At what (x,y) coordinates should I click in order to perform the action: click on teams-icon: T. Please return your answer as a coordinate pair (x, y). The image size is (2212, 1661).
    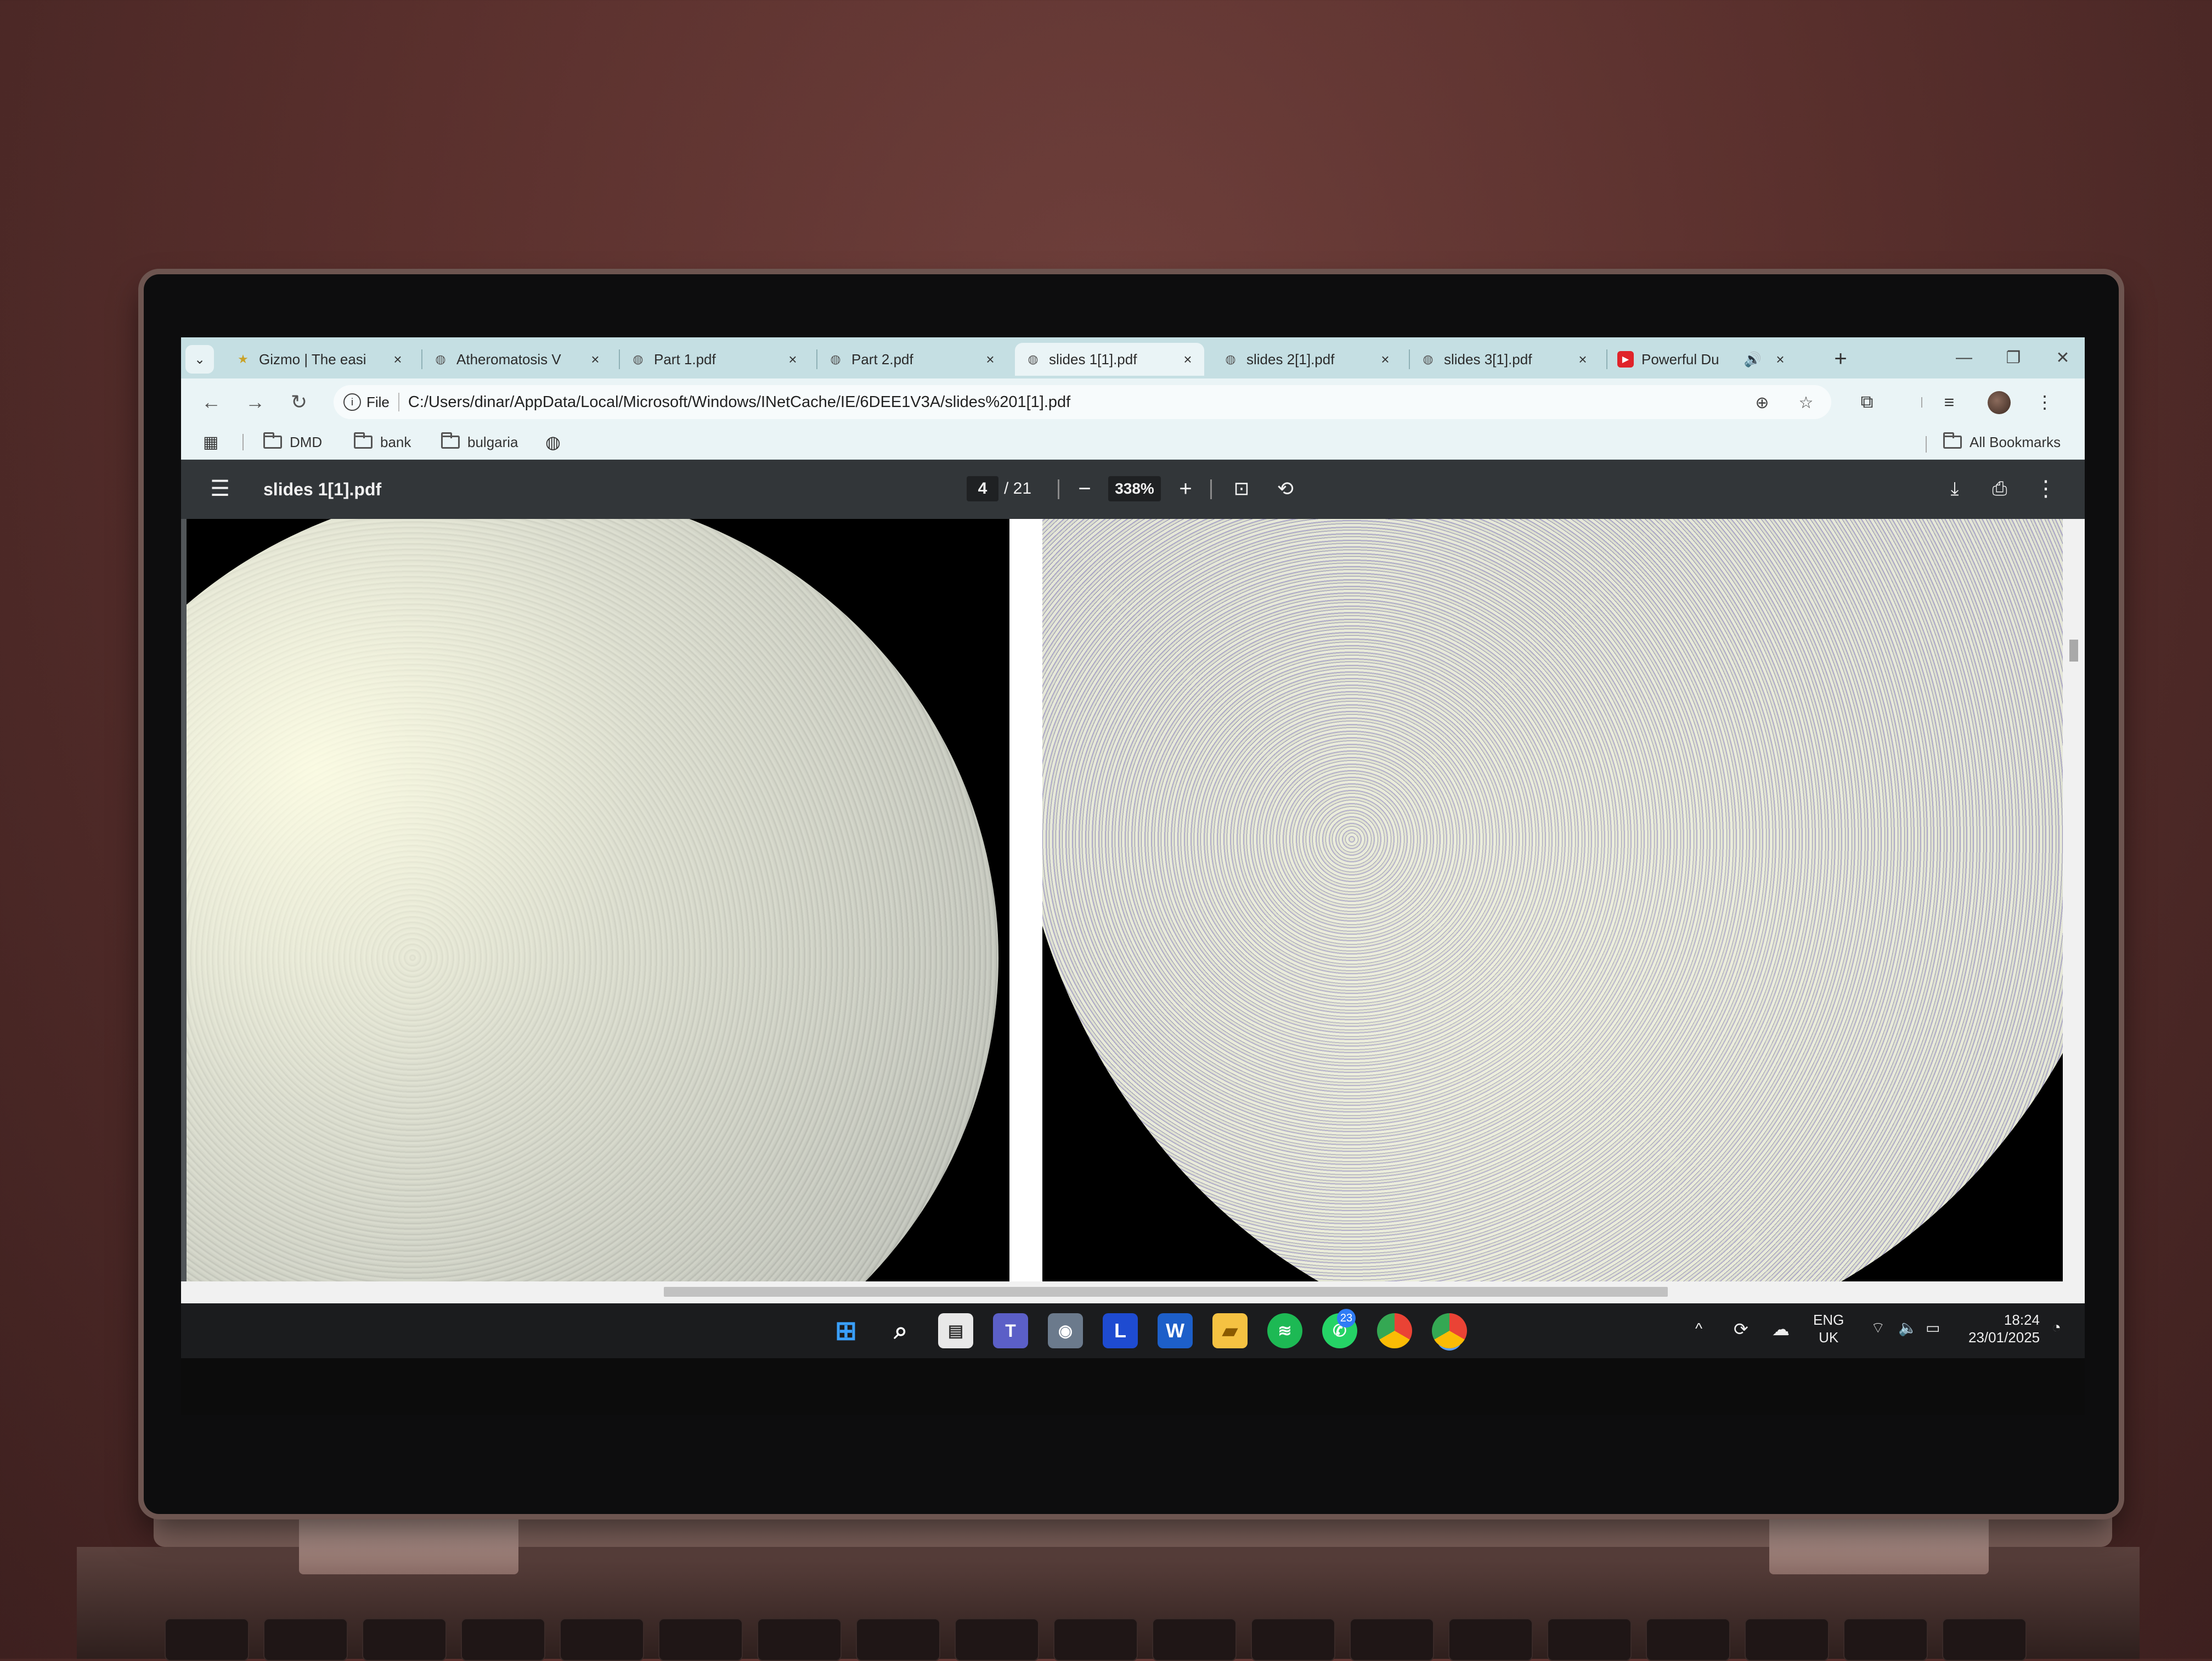
    Looking at the image, I should click on (1010, 1330).